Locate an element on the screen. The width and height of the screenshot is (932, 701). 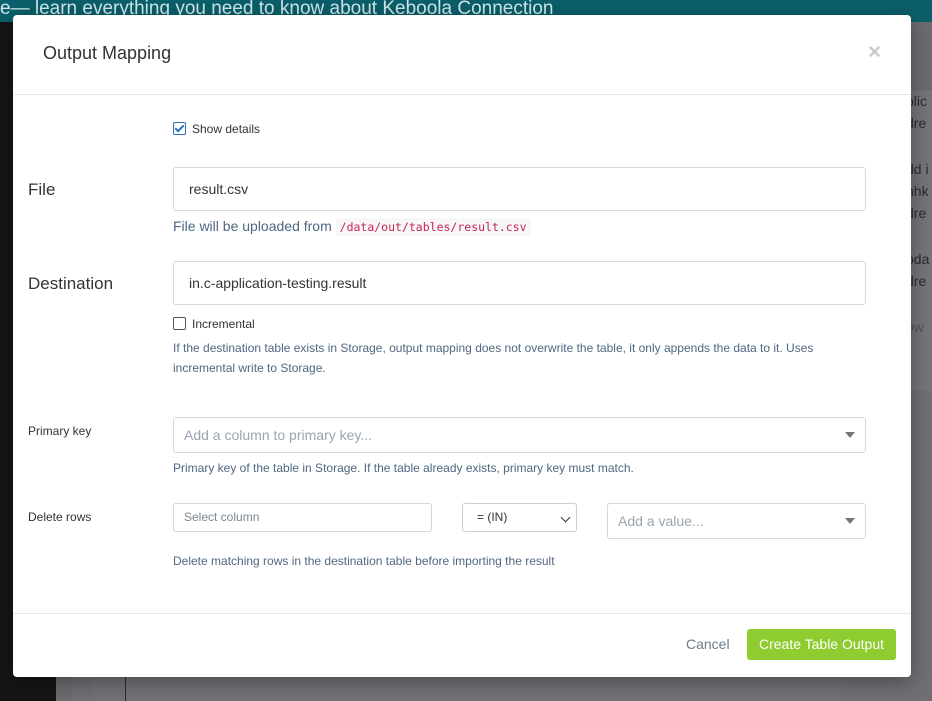
file-label: File is located at coordinates (42, 189).